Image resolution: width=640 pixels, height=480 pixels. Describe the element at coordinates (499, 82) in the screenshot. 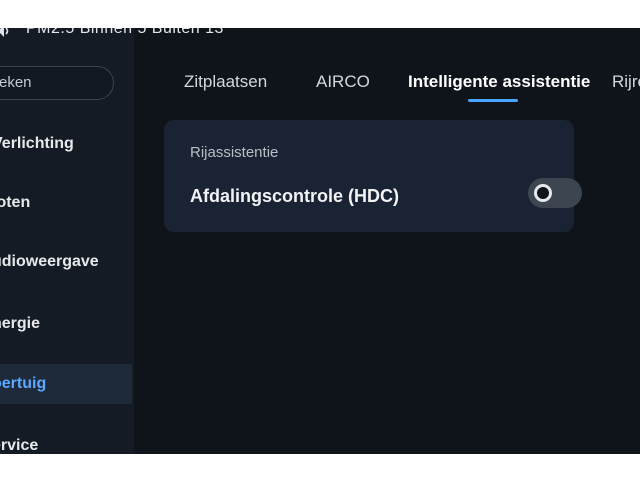

I see `tab-intelligente-assistentie: Intelligente assistentie` at that location.